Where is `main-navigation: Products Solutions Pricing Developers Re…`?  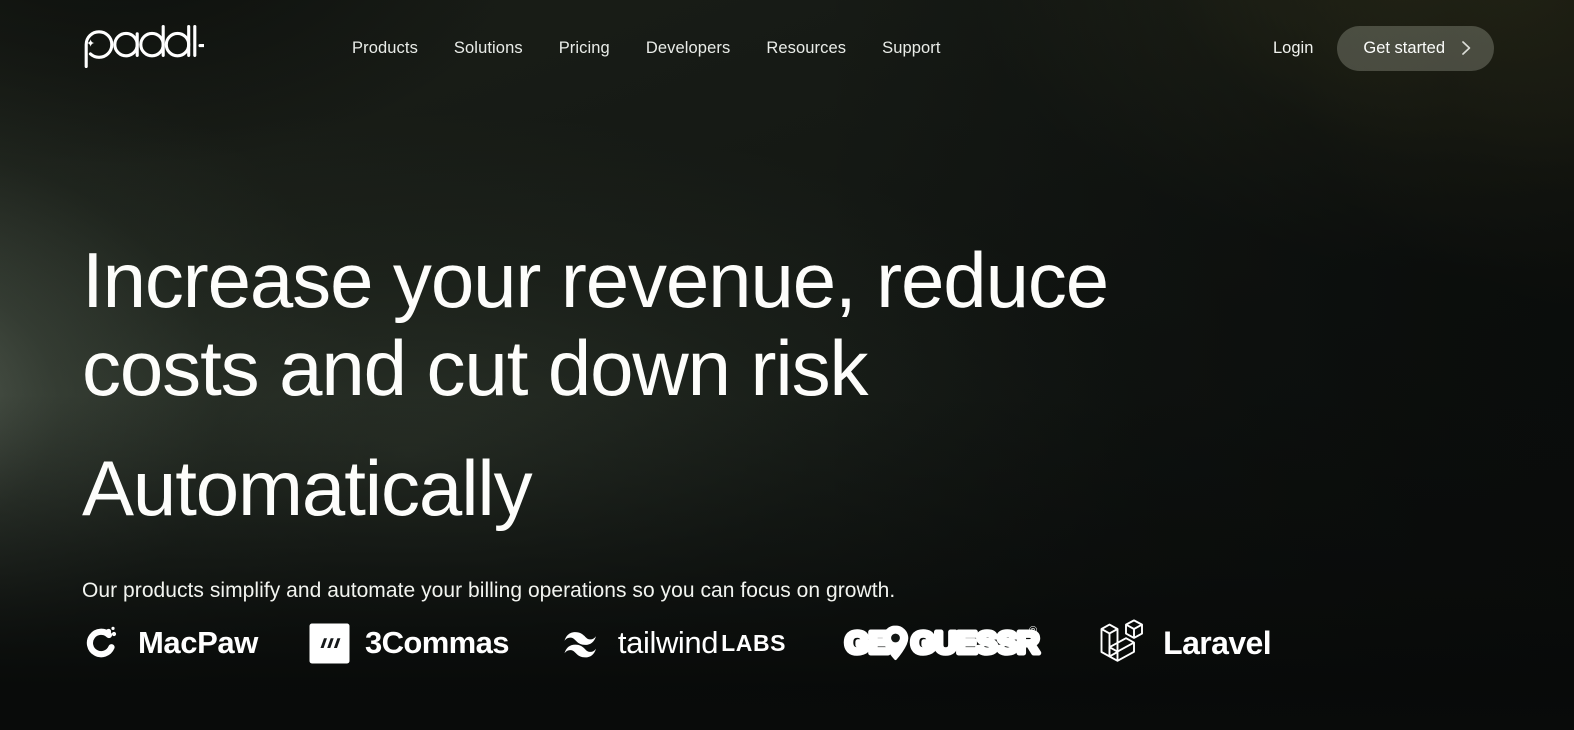
main-navigation: Products Solutions Pricing Developers Re… is located at coordinates (646, 48).